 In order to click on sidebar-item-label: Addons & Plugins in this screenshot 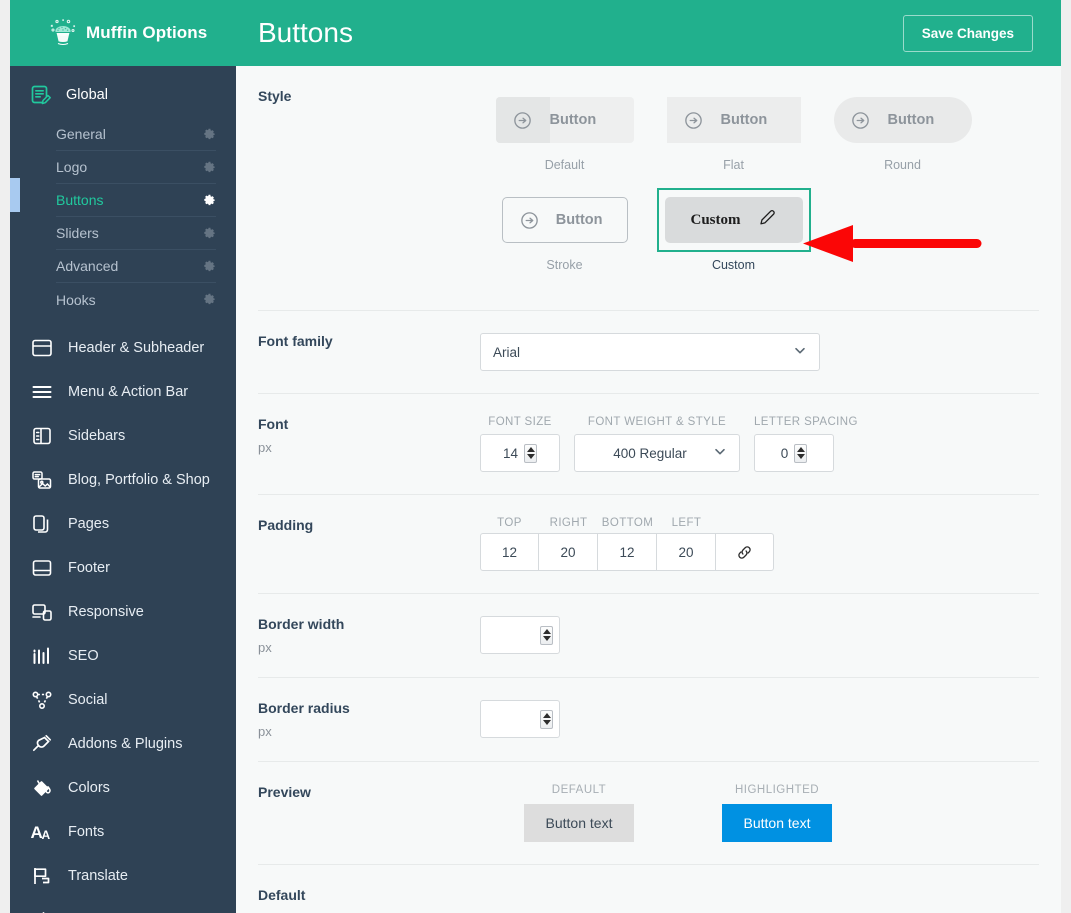, I will do `click(125, 744)`.